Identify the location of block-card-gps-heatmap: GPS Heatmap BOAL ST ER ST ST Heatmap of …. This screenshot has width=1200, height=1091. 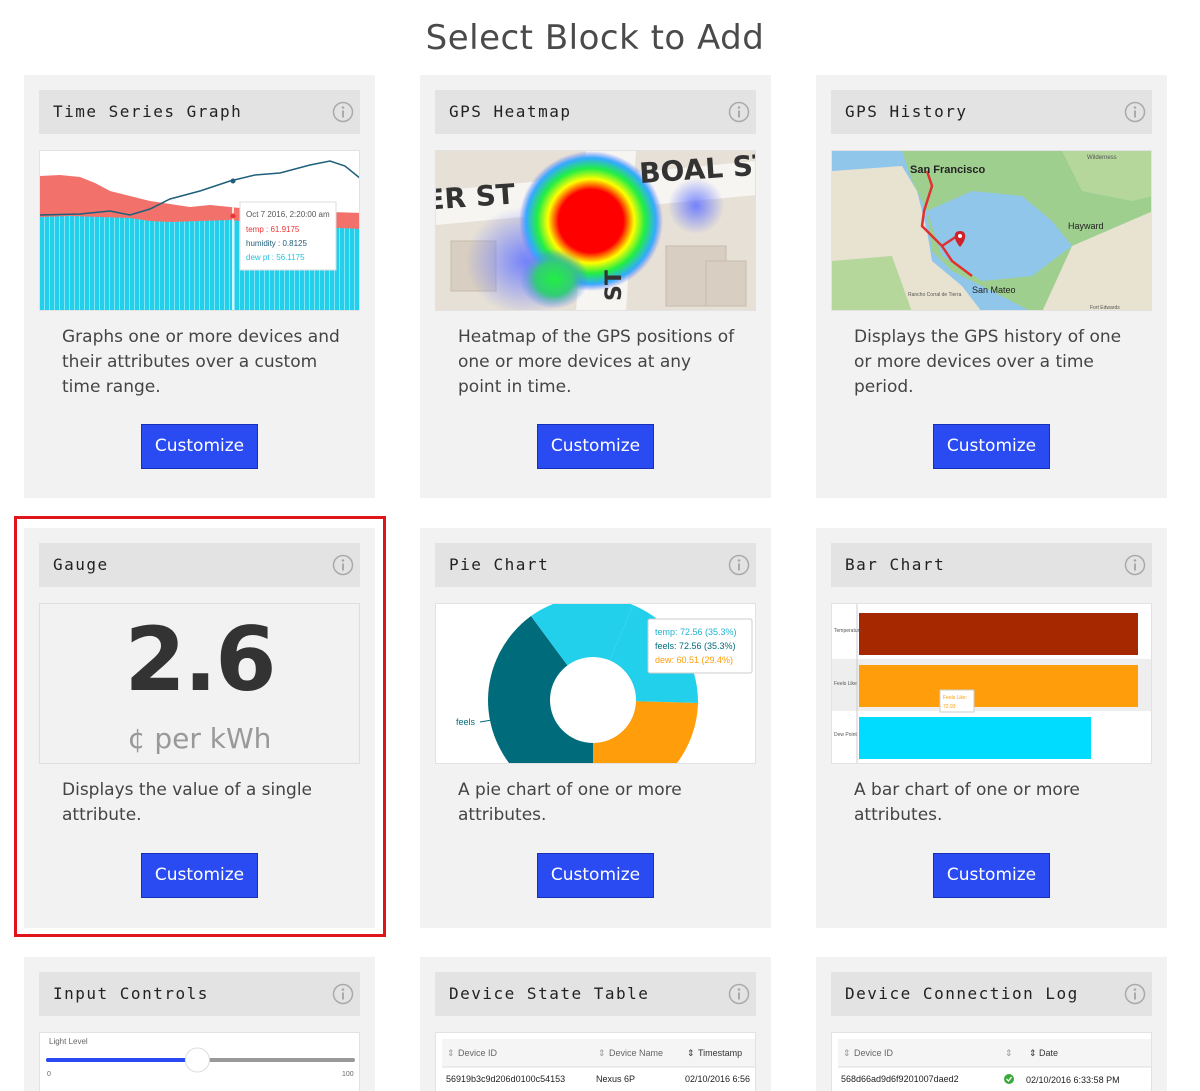
(595, 286).